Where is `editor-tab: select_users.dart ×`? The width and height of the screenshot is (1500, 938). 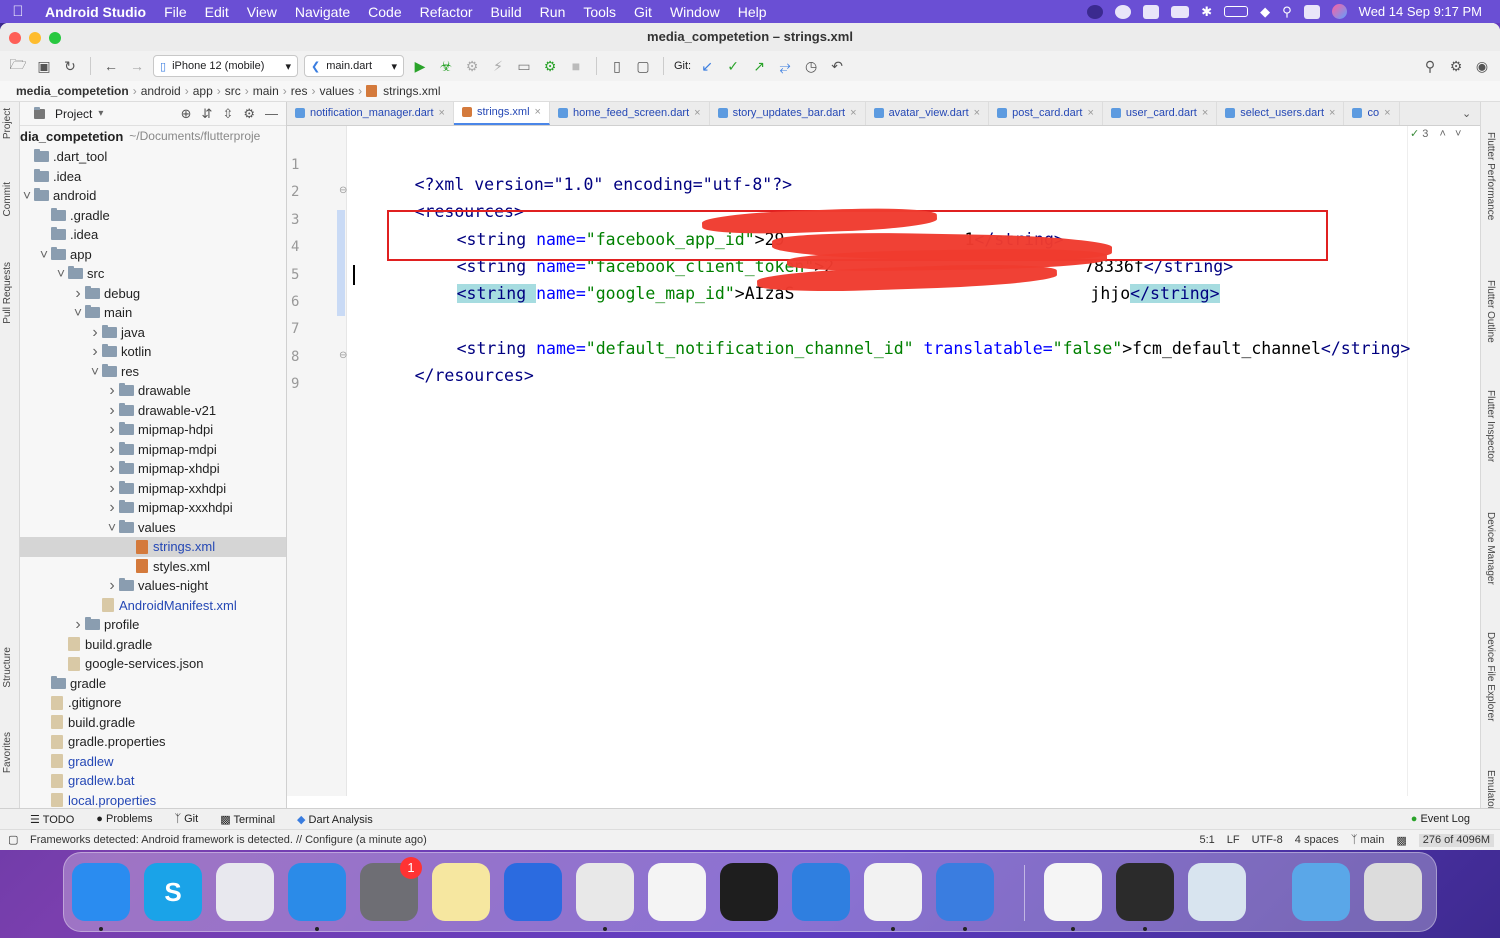 editor-tab: select_users.dart × is located at coordinates (1281, 113).